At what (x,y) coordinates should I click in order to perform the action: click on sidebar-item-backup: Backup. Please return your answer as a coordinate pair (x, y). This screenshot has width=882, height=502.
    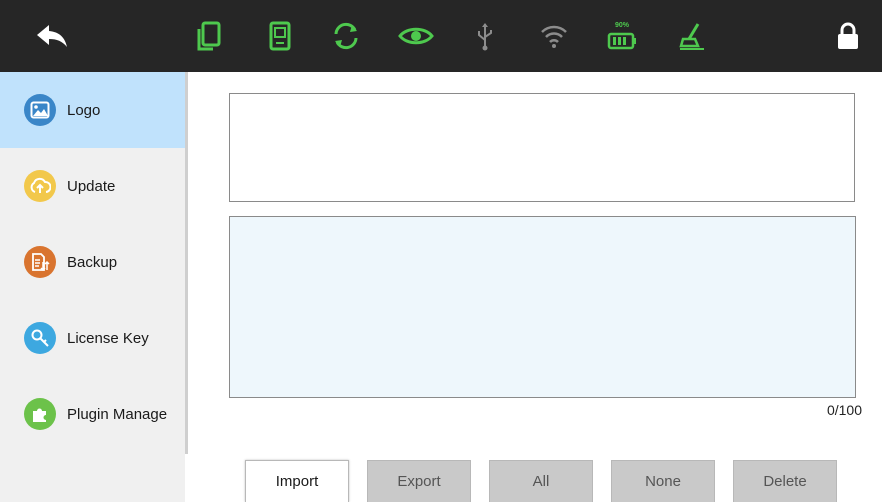
    Looking at the image, I should click on (92, 262).